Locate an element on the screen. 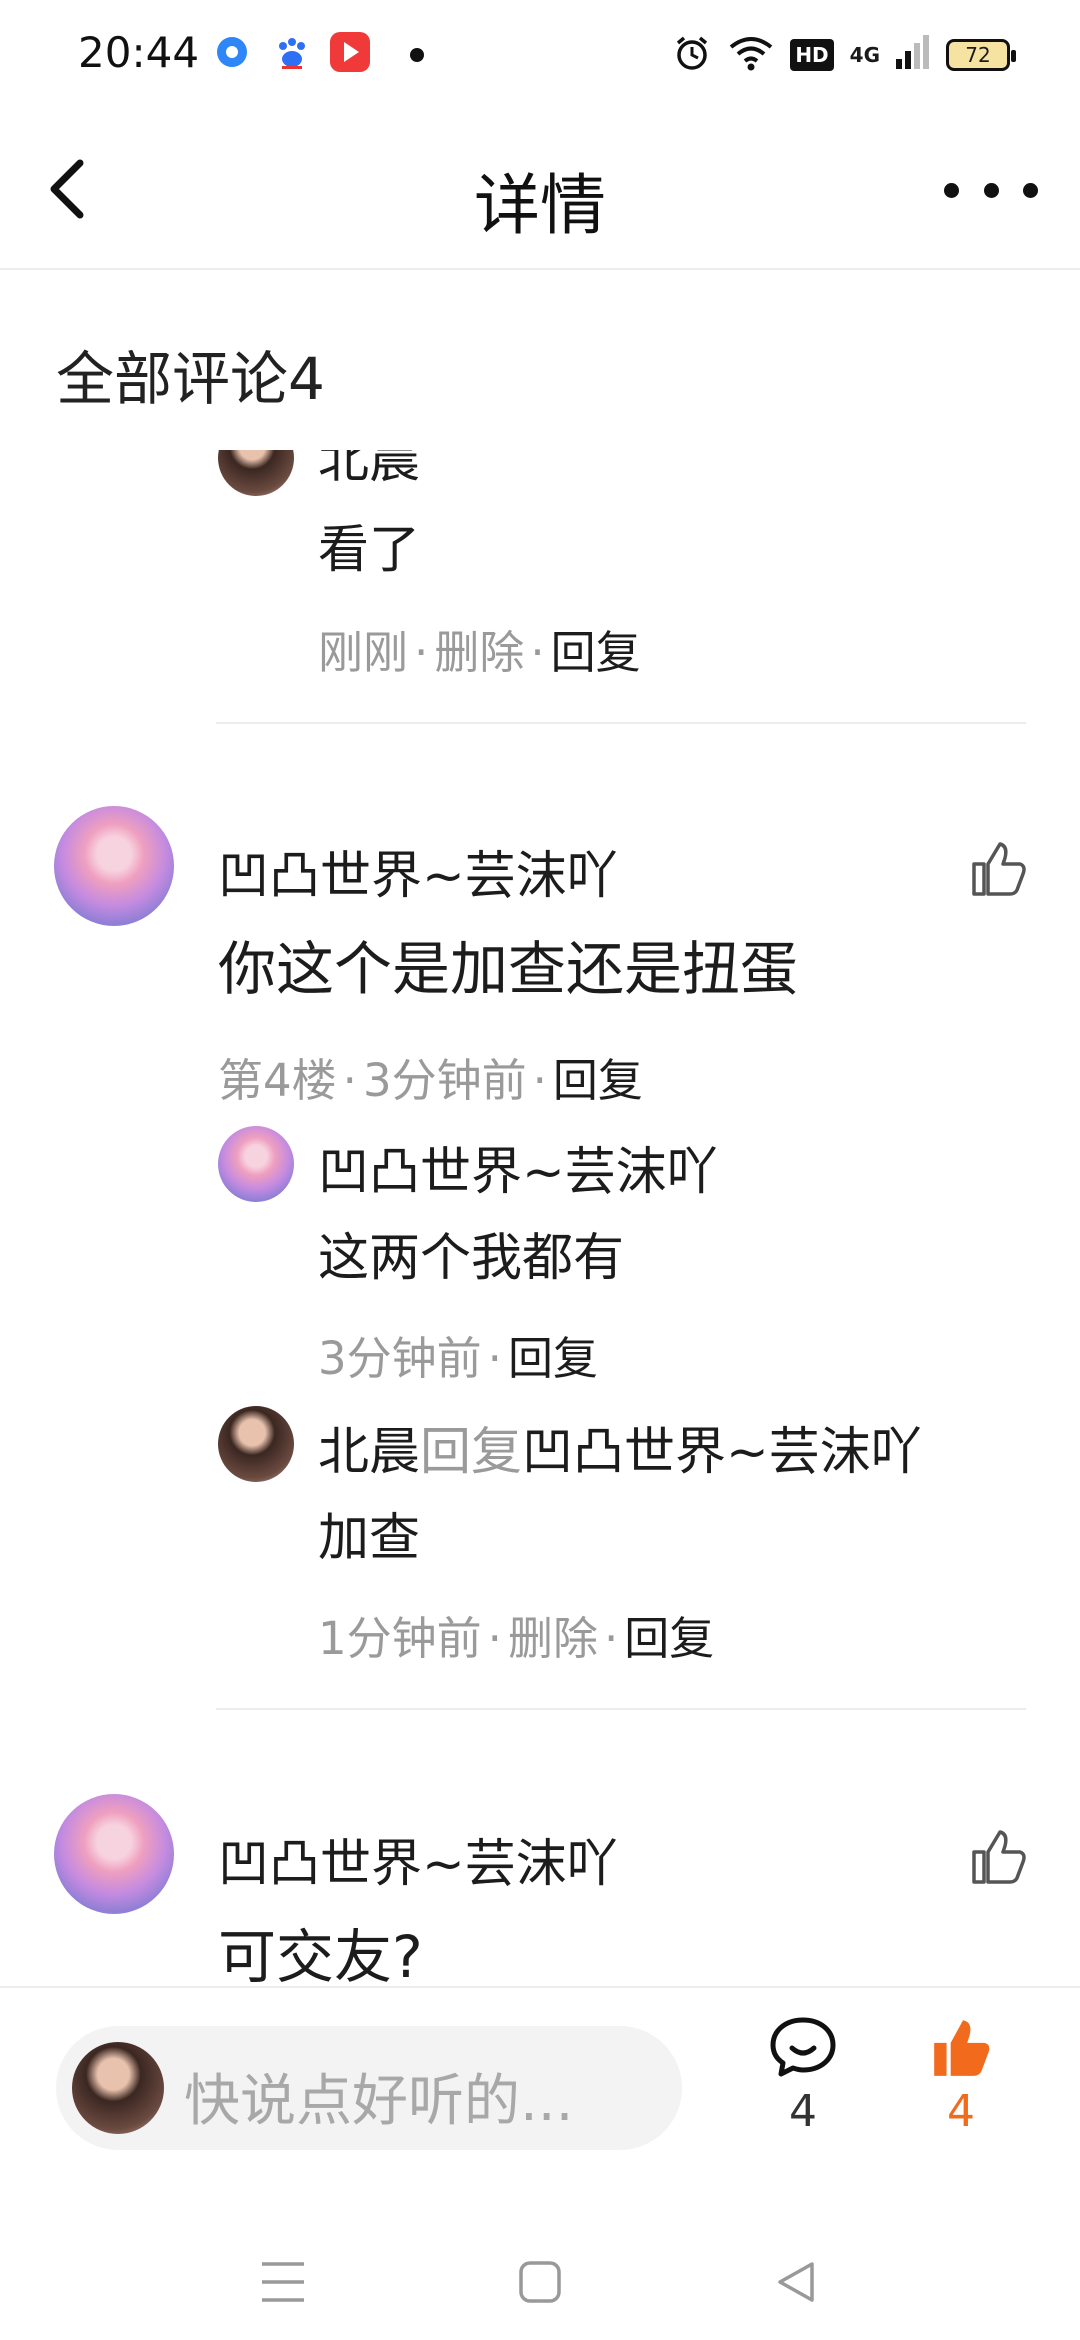 This screenshot has width=1080, height=2340. reply-text: 加查 is located at coordinates (369, 1538).